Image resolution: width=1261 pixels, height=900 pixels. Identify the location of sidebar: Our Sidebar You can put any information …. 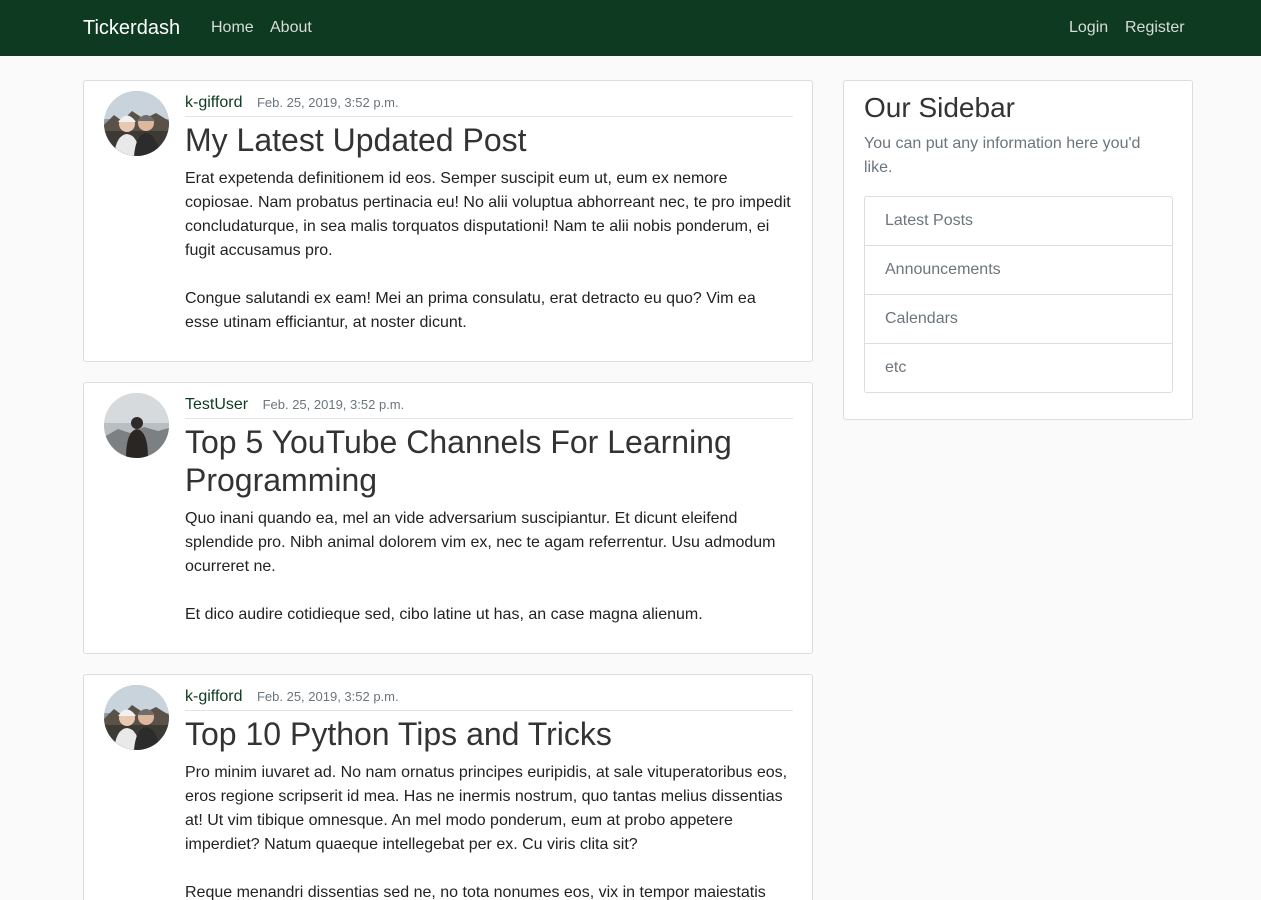
(1018, 250).